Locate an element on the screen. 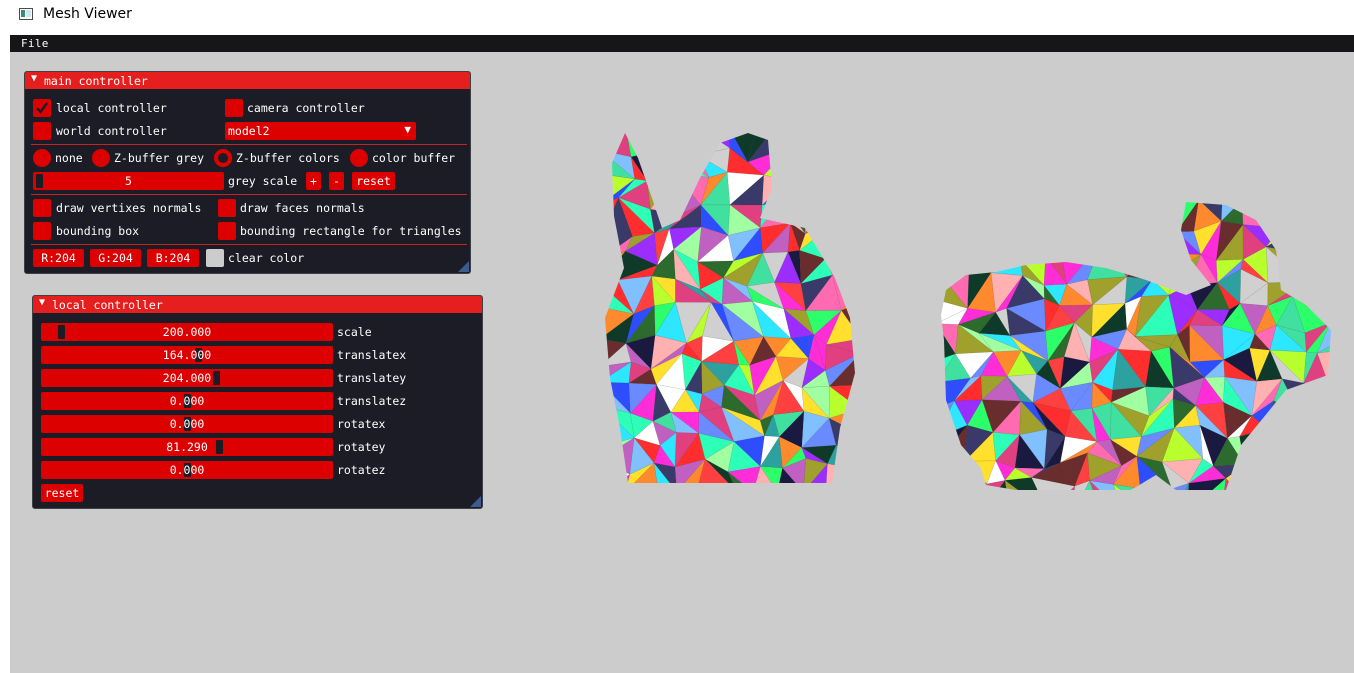 The height and width of the screenshot is (673, 1354). render-mode-none-radio is located at coordinates (42, 158).